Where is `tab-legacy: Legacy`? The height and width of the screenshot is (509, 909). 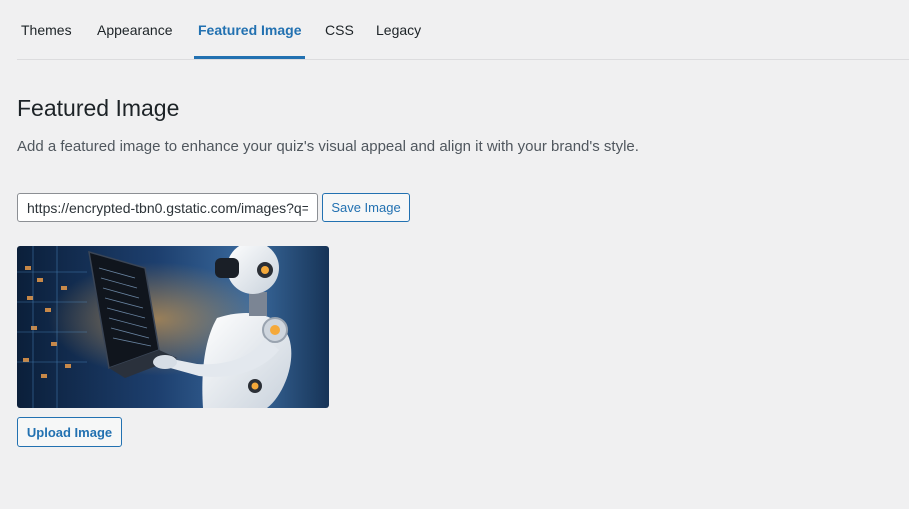
tab-legacy: Legacy is located at coordinates (398, 29).